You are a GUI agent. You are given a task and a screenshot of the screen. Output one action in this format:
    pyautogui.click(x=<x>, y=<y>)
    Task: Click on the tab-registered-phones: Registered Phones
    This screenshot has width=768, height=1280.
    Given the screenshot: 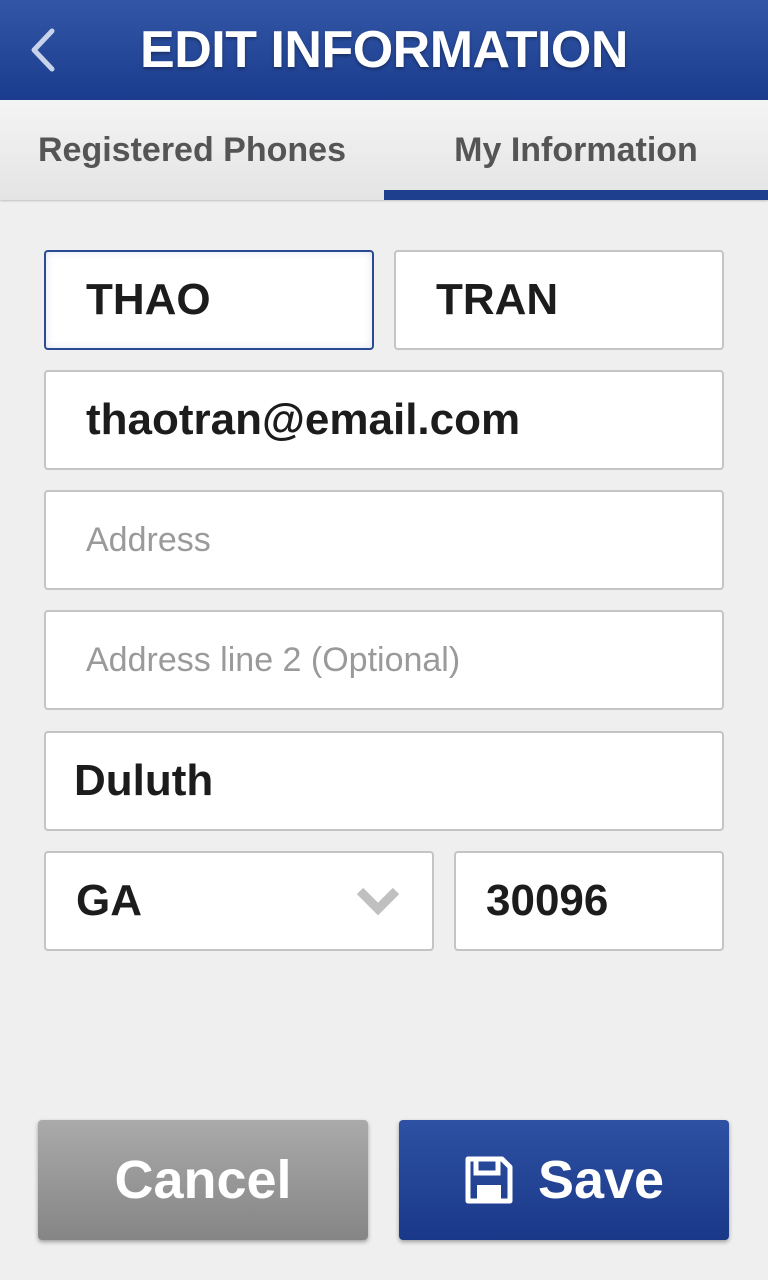 What is the action you would take?
    pyautogui.click(x=192, y=150)
    